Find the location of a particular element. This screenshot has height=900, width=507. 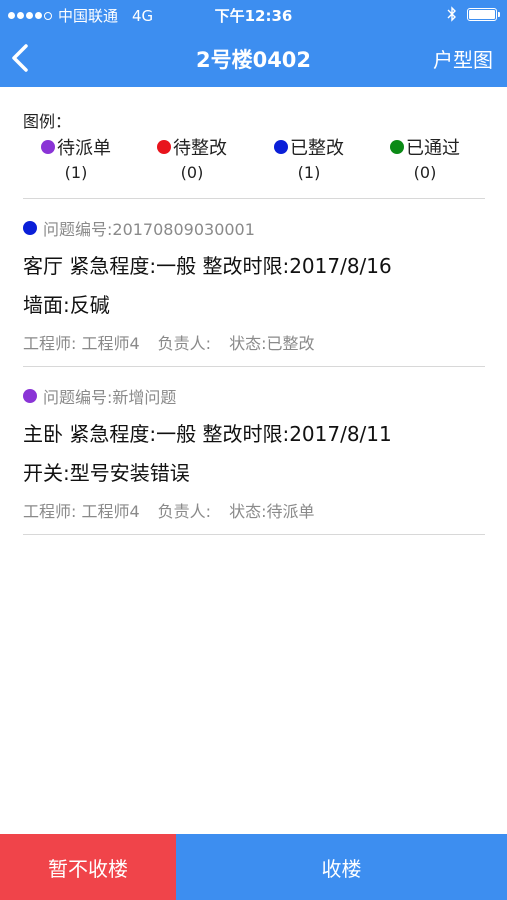

issue-id: 问题编号:新增问题 is located at coordinates (110, 397).